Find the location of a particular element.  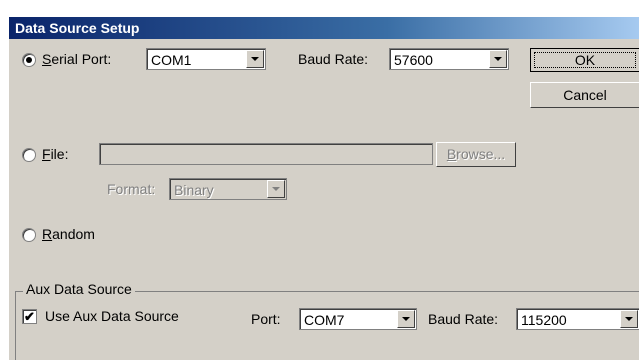

serial-port-dropdown-button is located at coordinates (255, 59).